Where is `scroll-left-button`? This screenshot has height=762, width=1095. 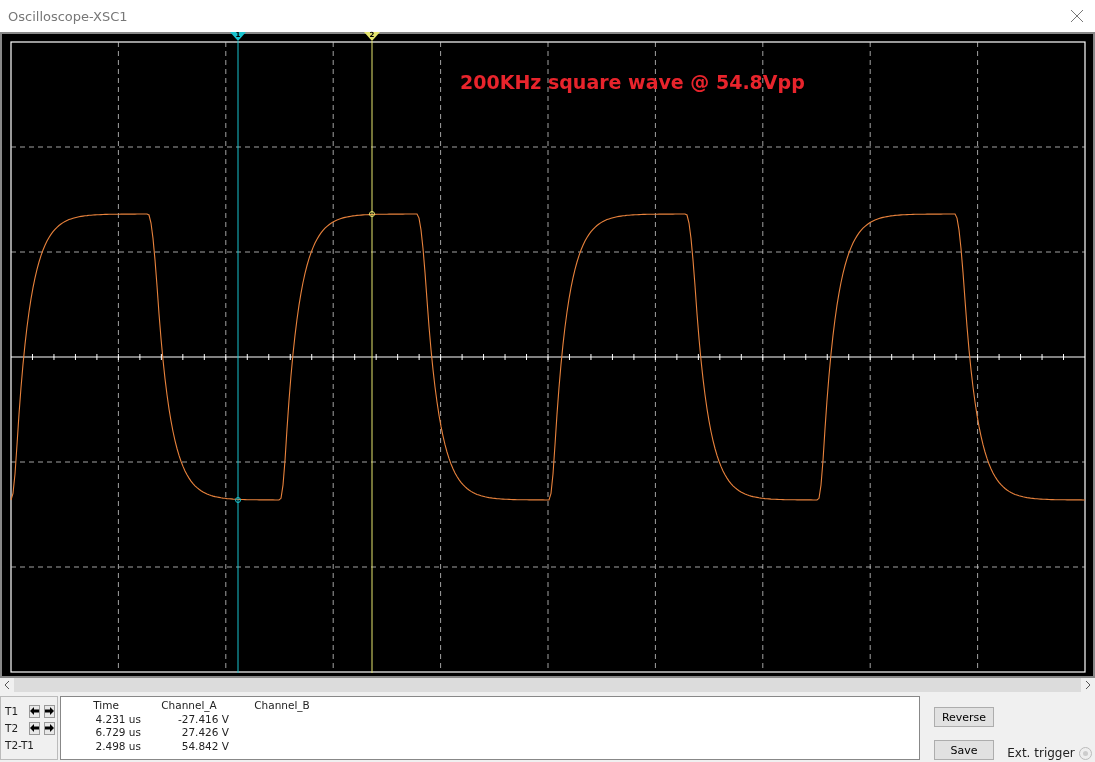 scroll-left-button is located at coordinates (7, 685).